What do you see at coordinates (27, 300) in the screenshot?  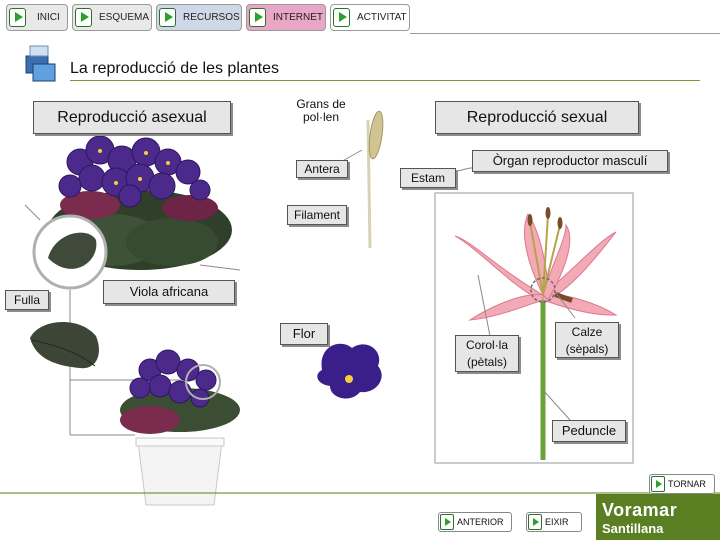 I see `label-fulla: Fulla` at bounding box center [27, 300].